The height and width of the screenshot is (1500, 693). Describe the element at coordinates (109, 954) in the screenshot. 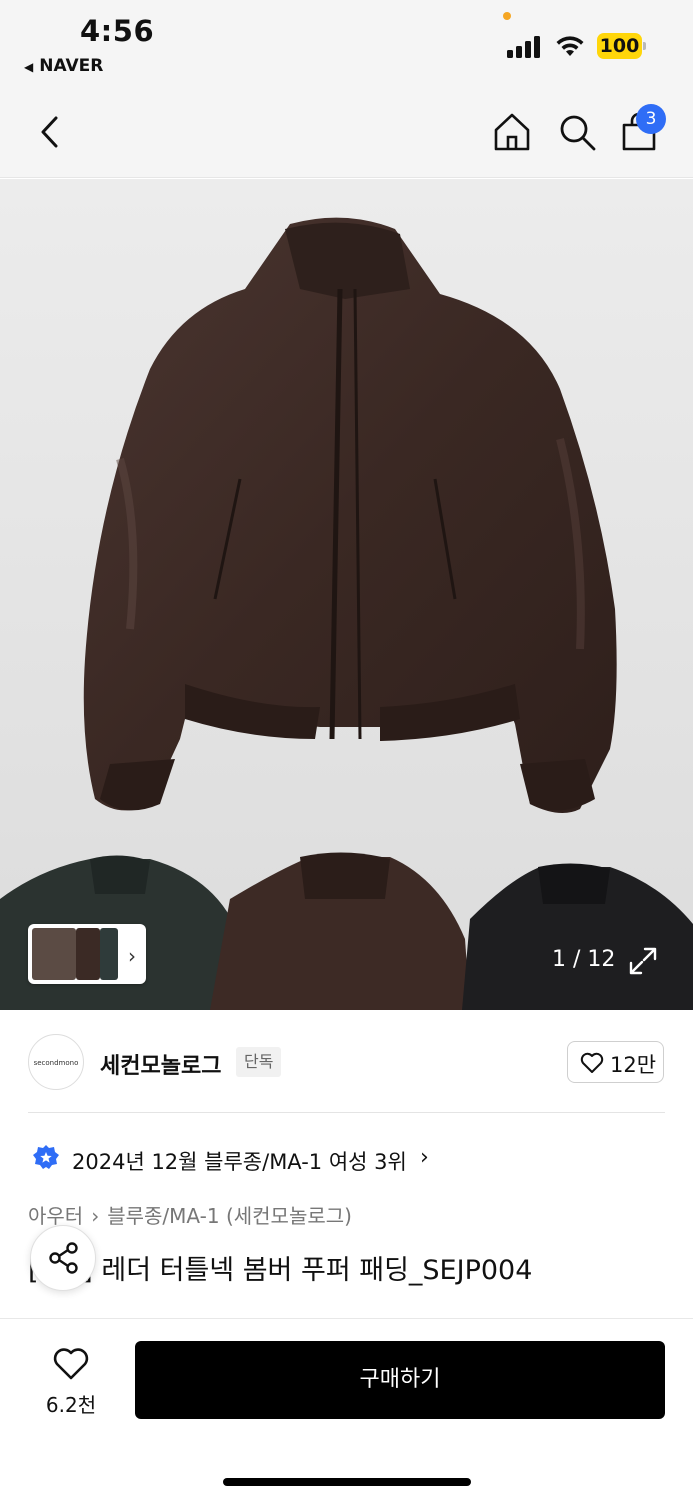

I see `green-jacket-thumb` at that location.